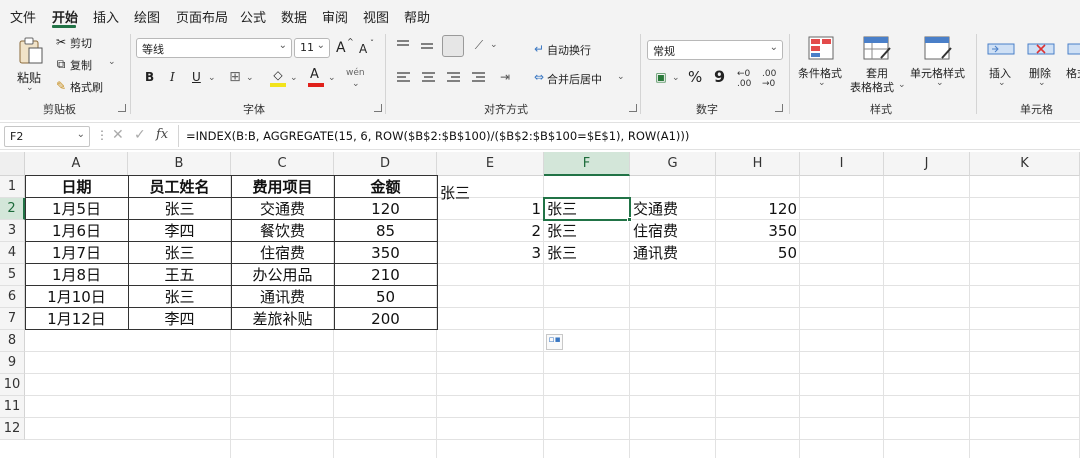 The width and height of the screenshot is (1080, 458). I want to click on table-header-cell: 日期, so click(76, 187).